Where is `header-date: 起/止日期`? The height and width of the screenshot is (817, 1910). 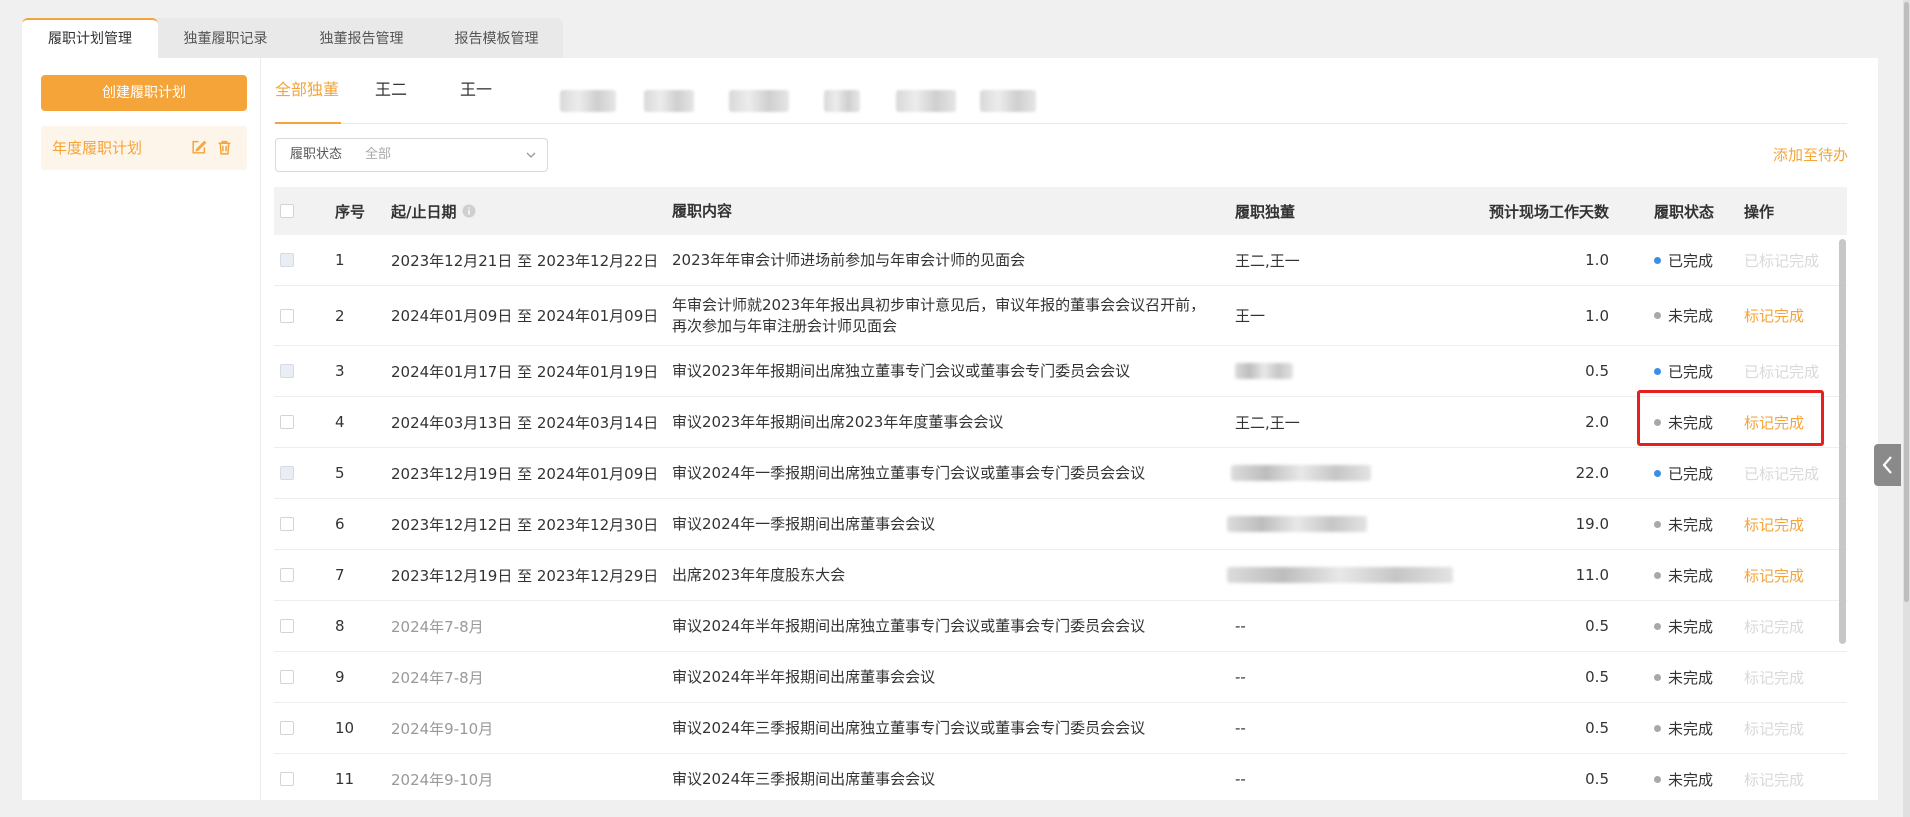 header-date: 起/止日期 is located at coordinates (433, 211).